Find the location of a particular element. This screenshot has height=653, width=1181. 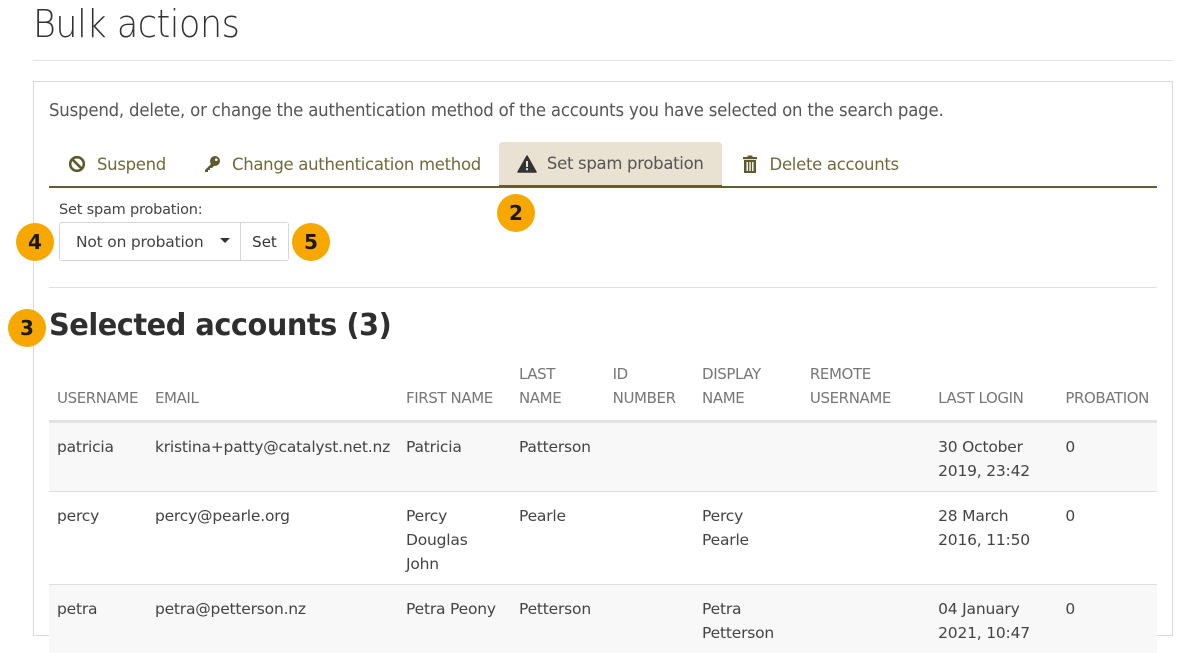

callout-badge-4: 4 is located at coordinates (35, 242).